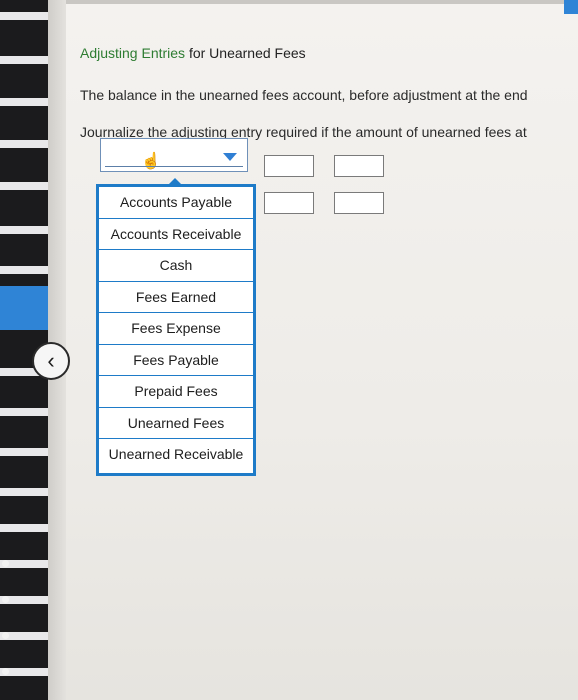 This screenshot has width=578, height=700. I want to click on option-prepaid-fees: Prepaid Fees, so click(176, 392).